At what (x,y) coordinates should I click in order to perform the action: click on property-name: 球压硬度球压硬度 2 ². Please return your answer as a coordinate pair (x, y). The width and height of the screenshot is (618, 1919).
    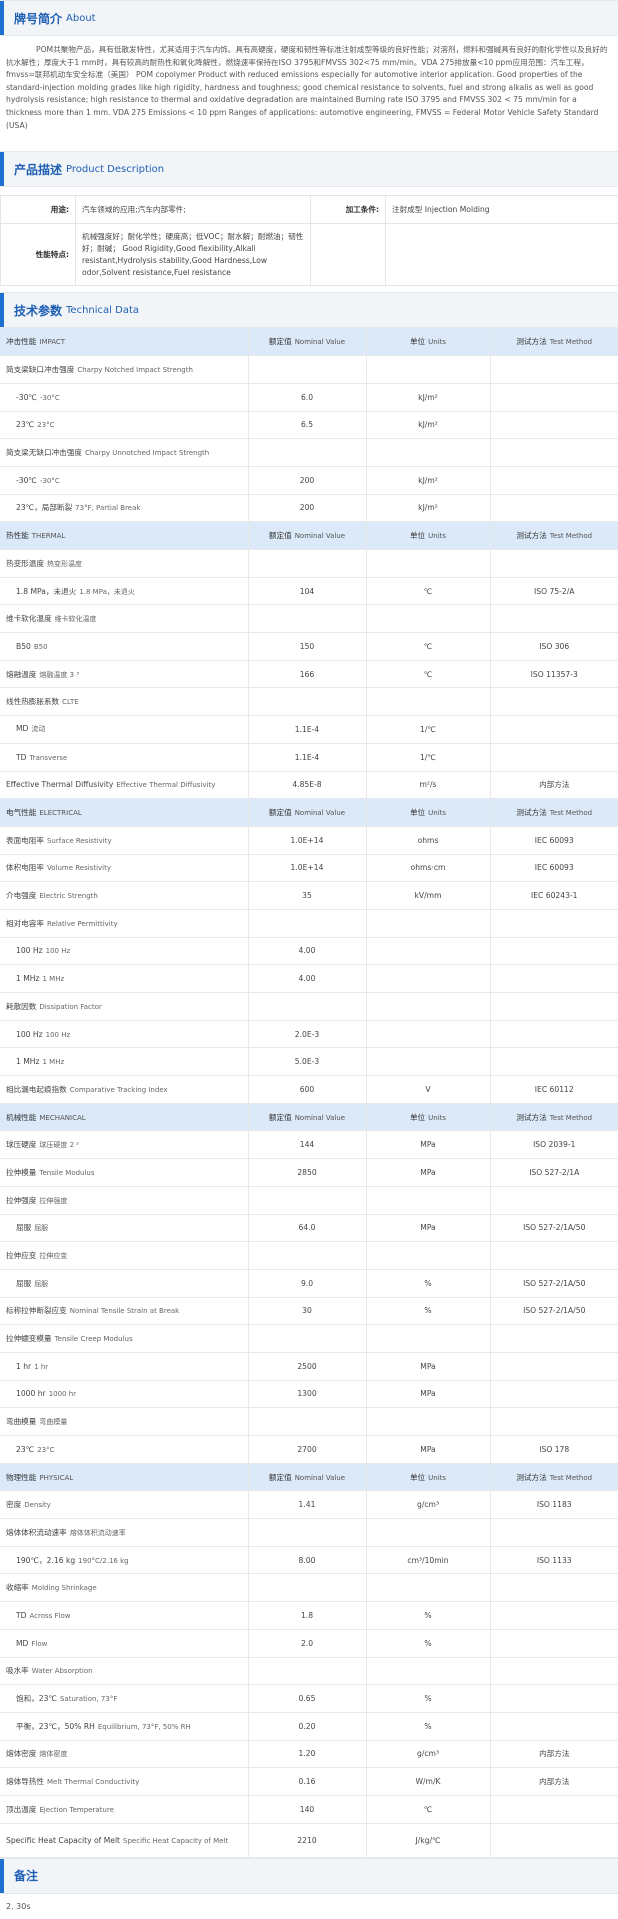
    Looking at the image, I should click on (124, 1145).